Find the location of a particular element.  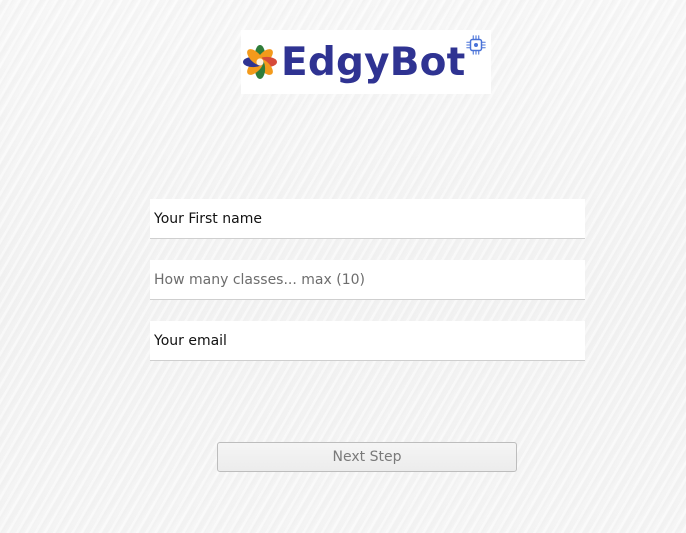

first-name-input is located at coordinates (369, 218).